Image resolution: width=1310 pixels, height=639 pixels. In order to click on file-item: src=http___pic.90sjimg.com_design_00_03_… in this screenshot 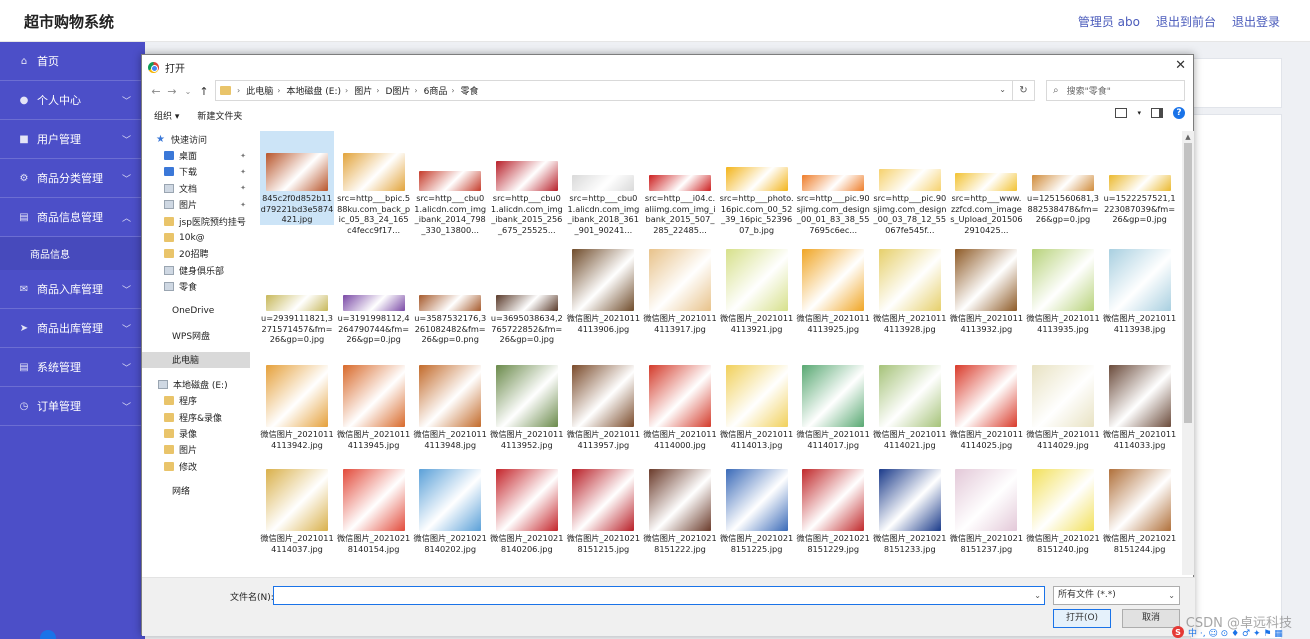, I will do `click(910, 183)`.